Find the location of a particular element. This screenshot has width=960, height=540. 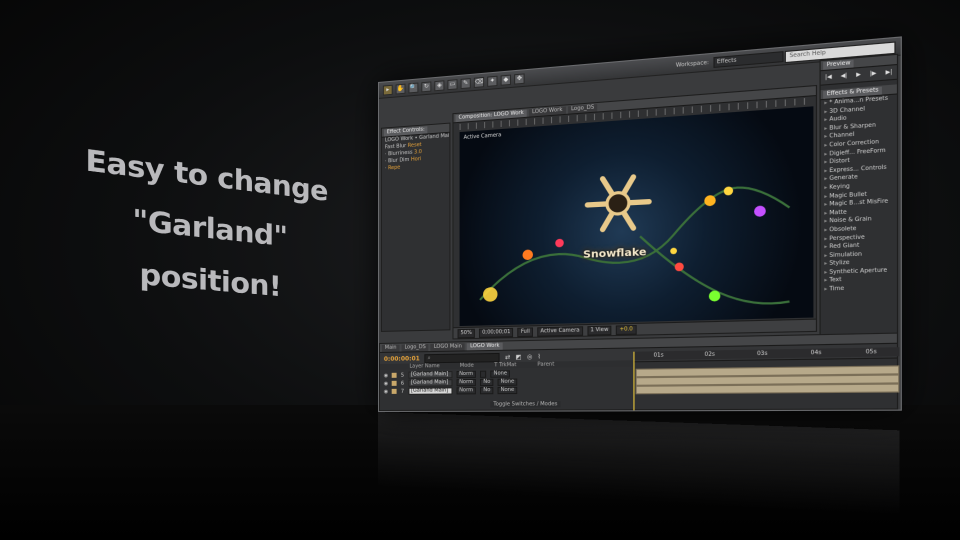

puppet-tool-icon: ✥ is located at coordinates (519, 78).